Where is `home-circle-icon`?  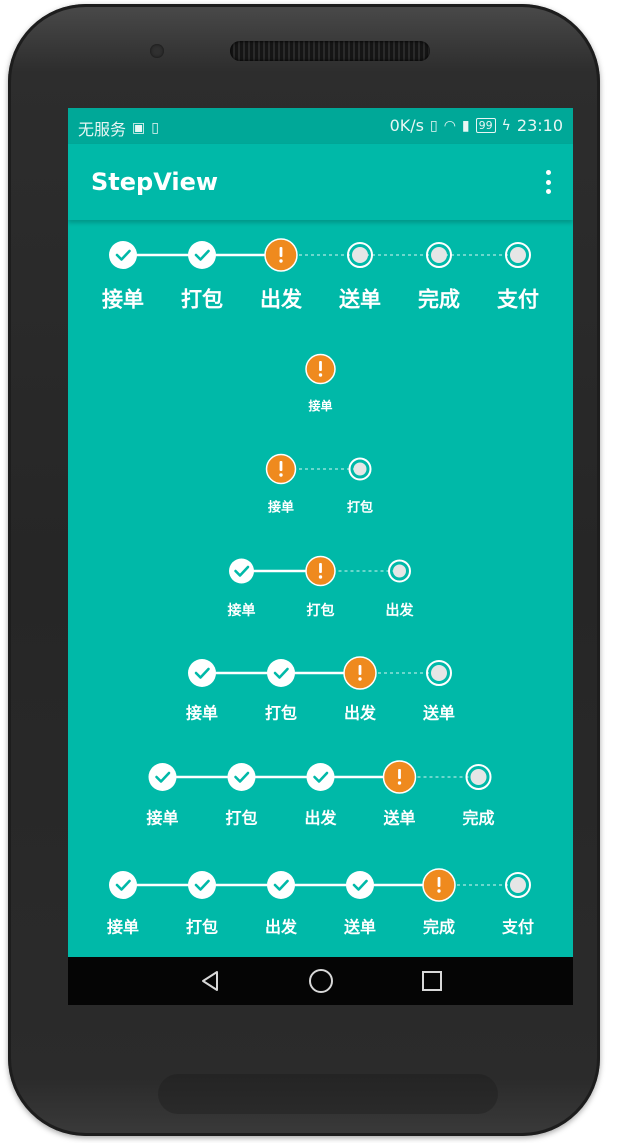 home-circle-icon is located at coordinates (321, 981).